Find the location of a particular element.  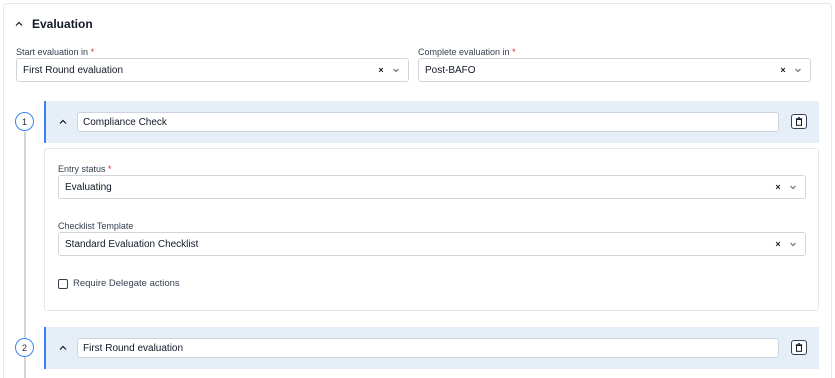

complete-evaluation-label: Complete evaluation in * is located at coordinates (467, 52).